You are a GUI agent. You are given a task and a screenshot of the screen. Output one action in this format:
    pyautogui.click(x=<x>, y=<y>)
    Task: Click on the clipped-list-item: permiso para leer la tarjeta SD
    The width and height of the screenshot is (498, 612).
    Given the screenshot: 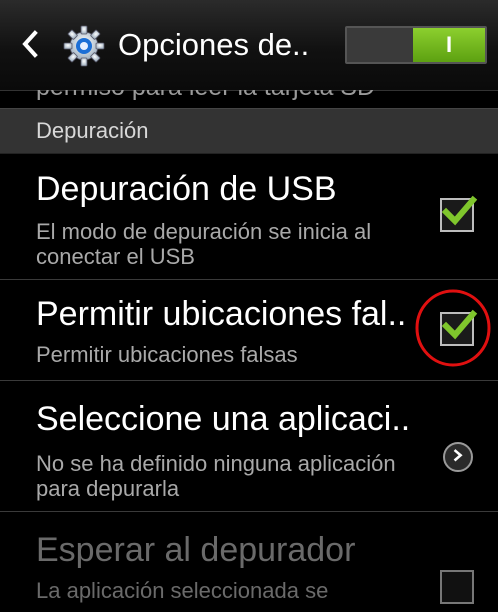 What is the action you would take?
    pyautogui.click(x=249, y=99)
    